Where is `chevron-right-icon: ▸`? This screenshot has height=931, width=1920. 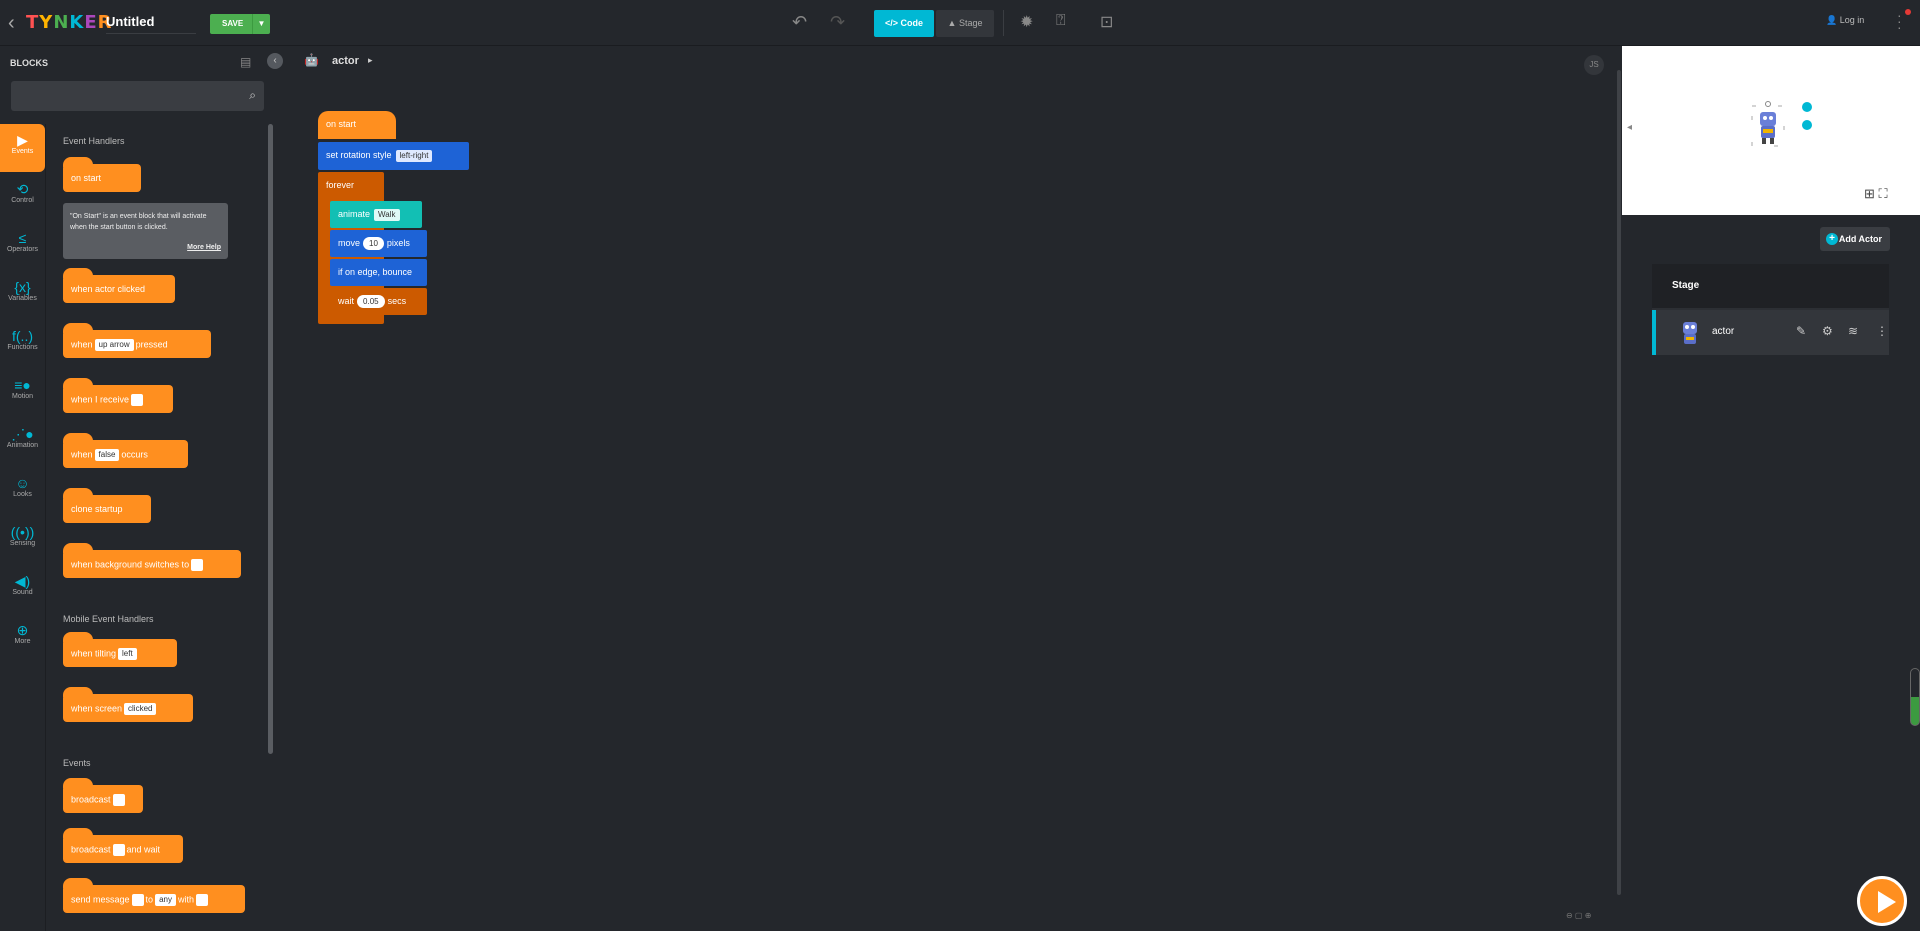 chevron-right-icon: ▸ is located at coordinates (370, 60).